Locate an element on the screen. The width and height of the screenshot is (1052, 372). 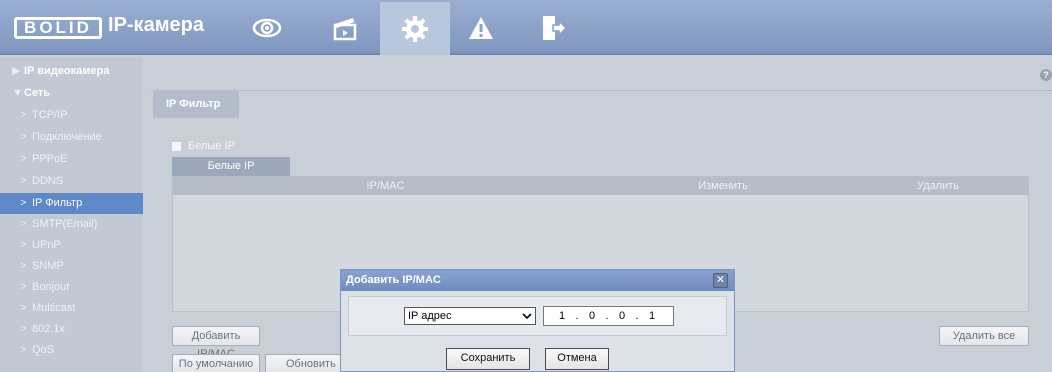
ip-address-field: 1 . 0 . 0 . 1 is located at coordinates (608, 316).